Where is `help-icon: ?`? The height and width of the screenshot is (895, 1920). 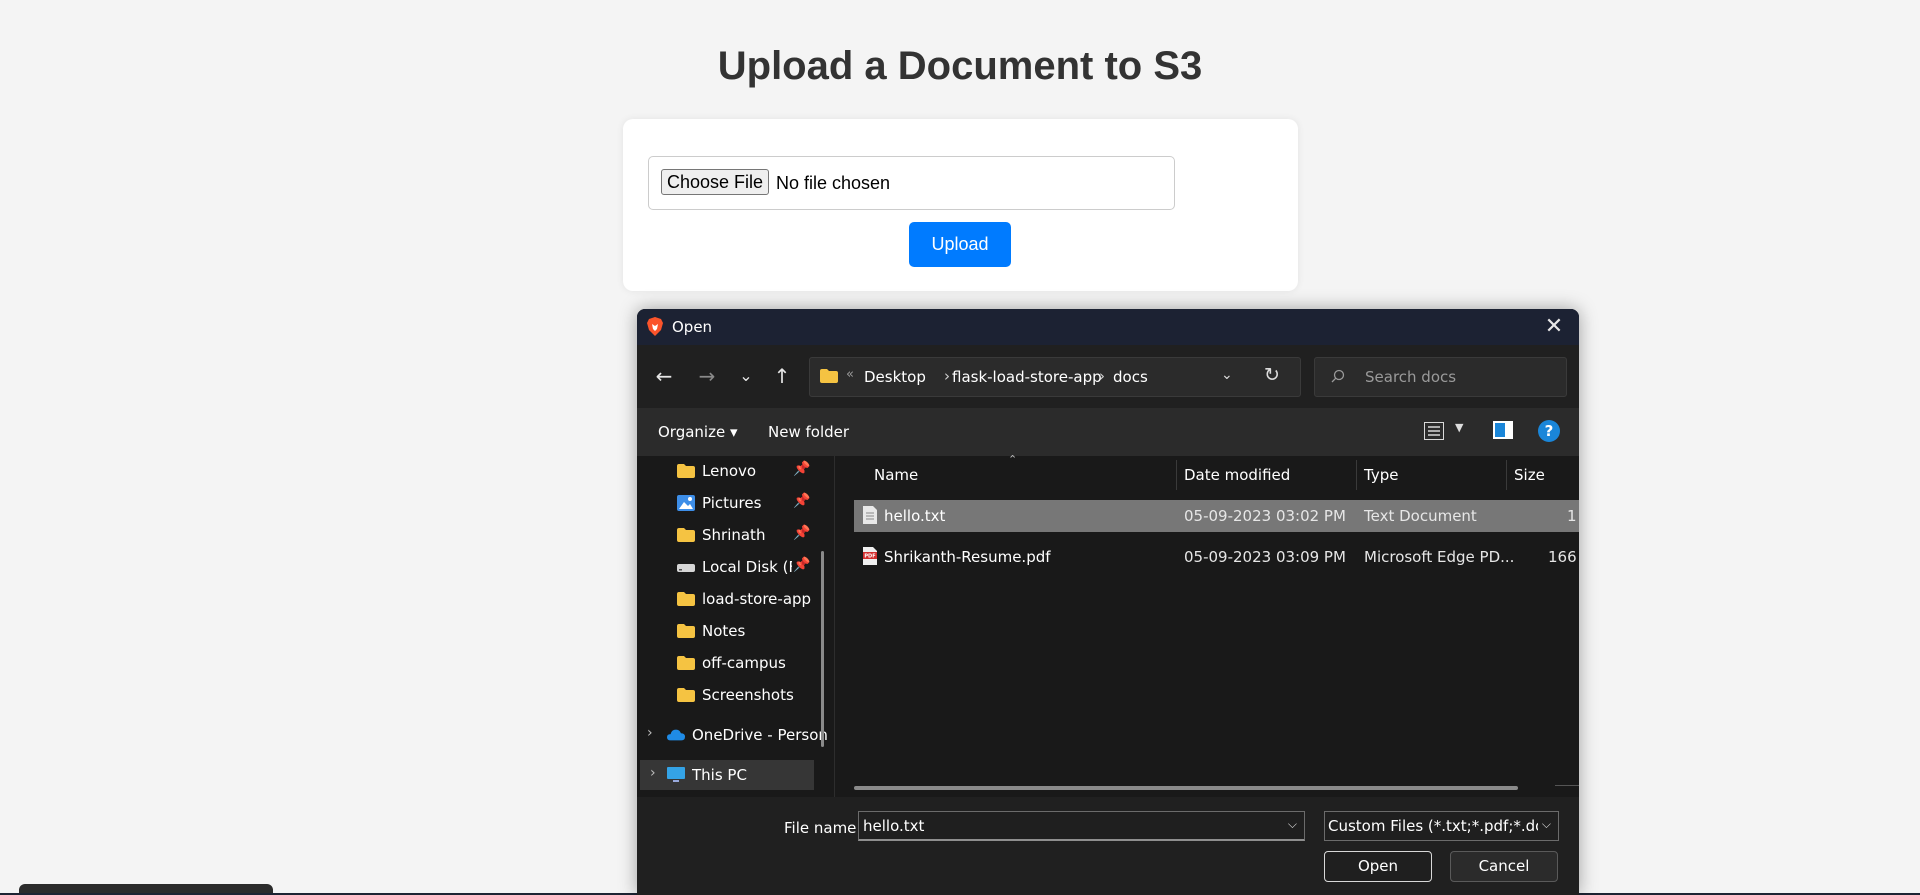
help-icon: ? is located at coordinates (1549, 431).